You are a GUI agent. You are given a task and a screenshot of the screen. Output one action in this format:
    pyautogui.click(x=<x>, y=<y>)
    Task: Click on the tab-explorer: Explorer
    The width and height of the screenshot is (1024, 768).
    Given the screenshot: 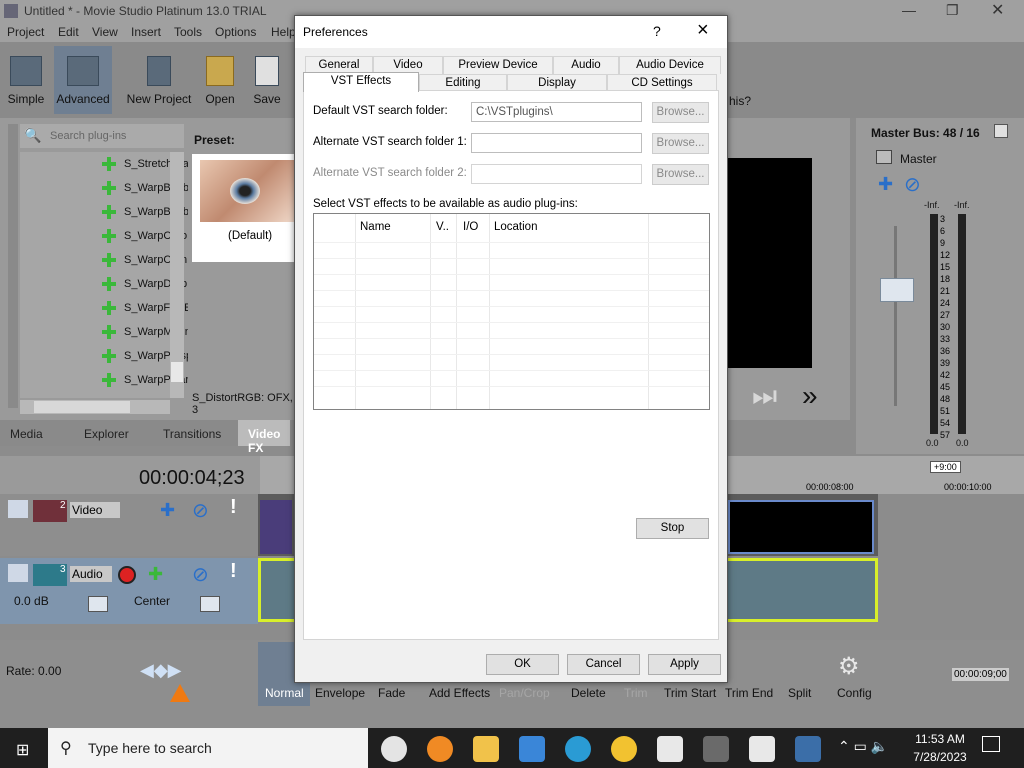 What is the action you would take?
    pyautogui.click(x=106, y=434)
    